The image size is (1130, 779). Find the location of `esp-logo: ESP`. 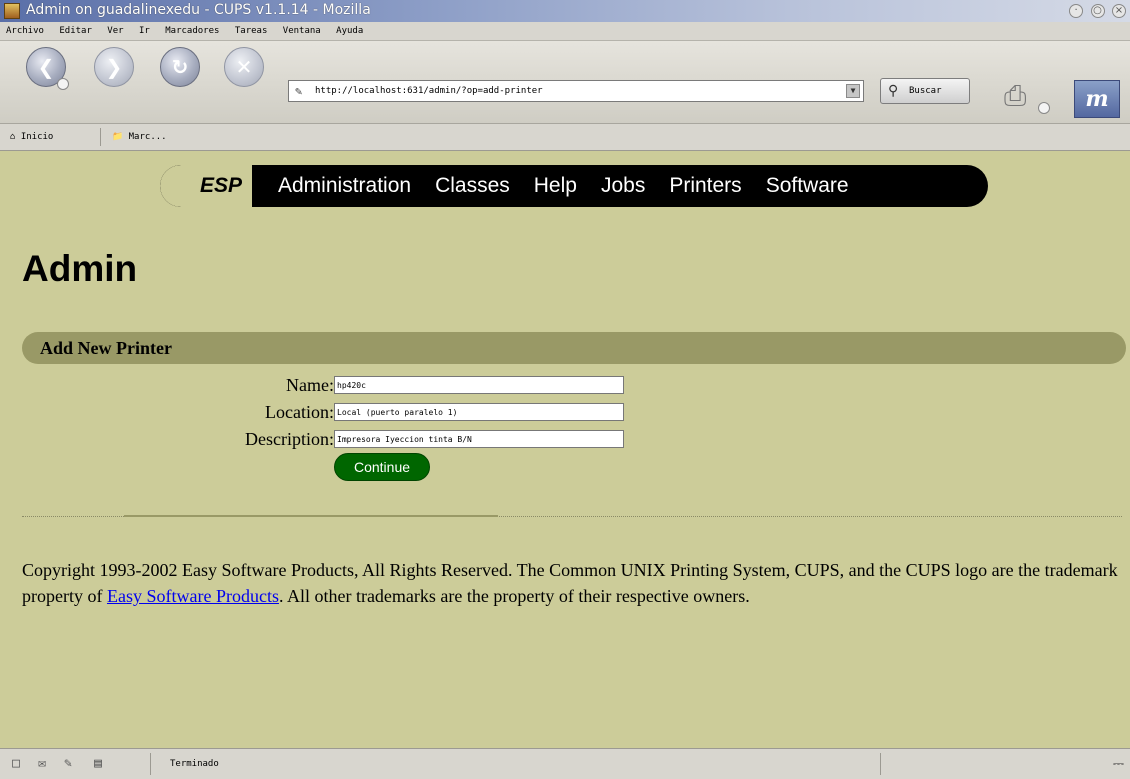

esp-logo: ESP is located at coordinates (206, 186).